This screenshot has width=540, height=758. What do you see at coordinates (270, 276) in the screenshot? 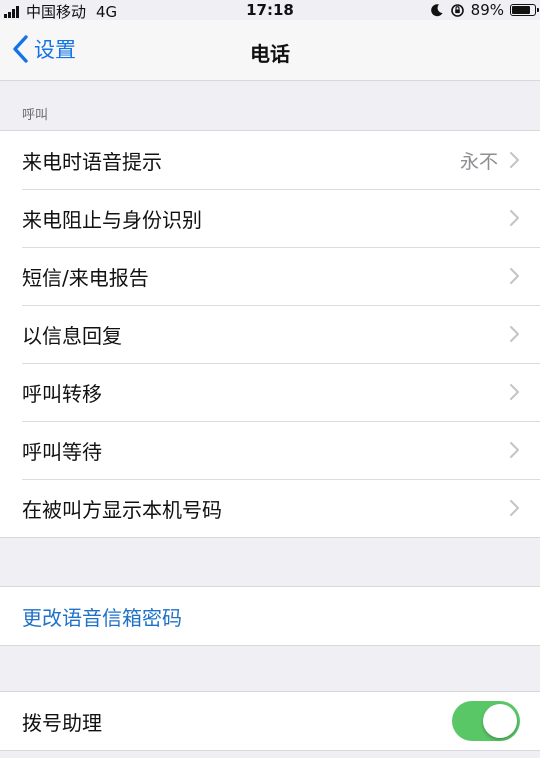
I see `row-sms-call-report: 短信/来电报告` at bounding box center [270, 276].